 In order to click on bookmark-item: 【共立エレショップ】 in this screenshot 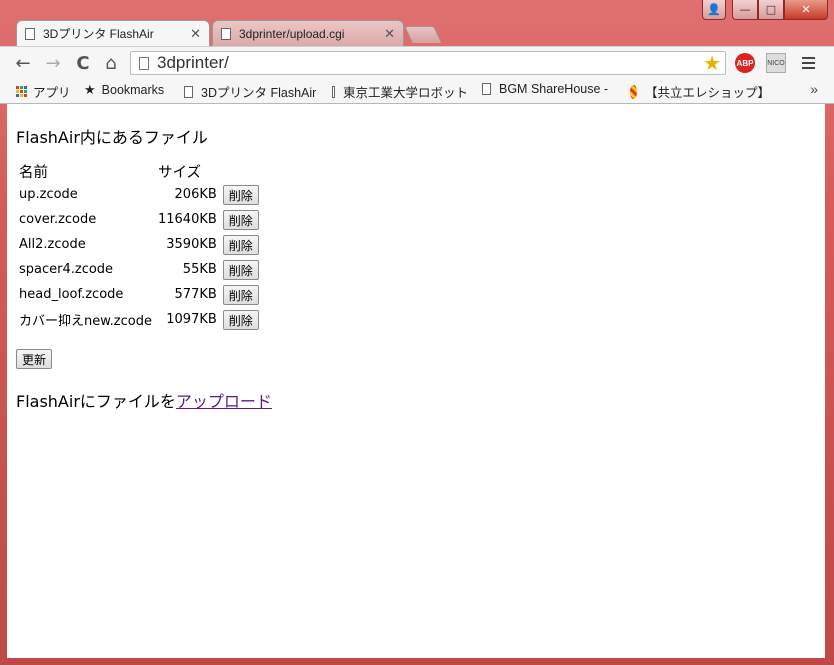, I will do `click(700, 91)`.